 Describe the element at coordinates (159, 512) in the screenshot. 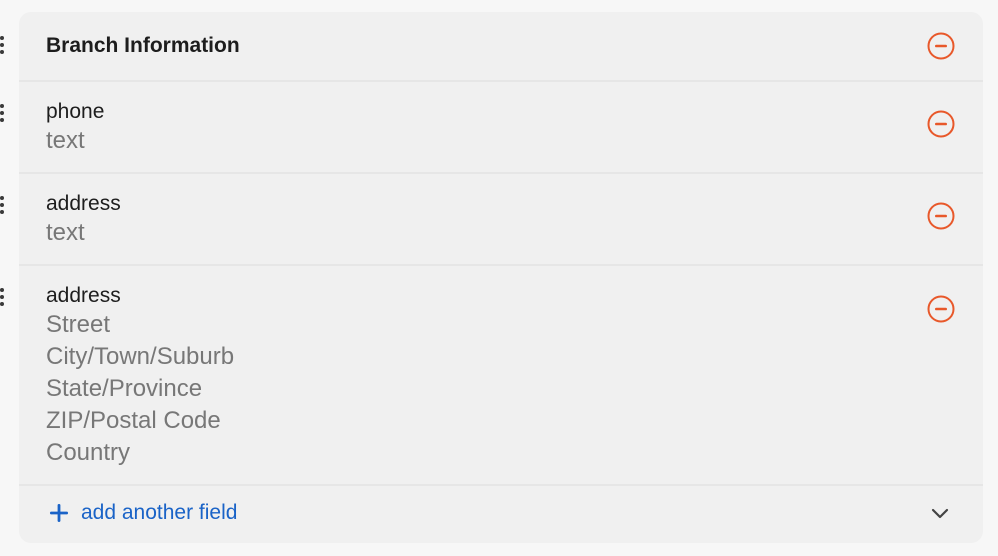

I see `add-field-label: add another field` at that location.